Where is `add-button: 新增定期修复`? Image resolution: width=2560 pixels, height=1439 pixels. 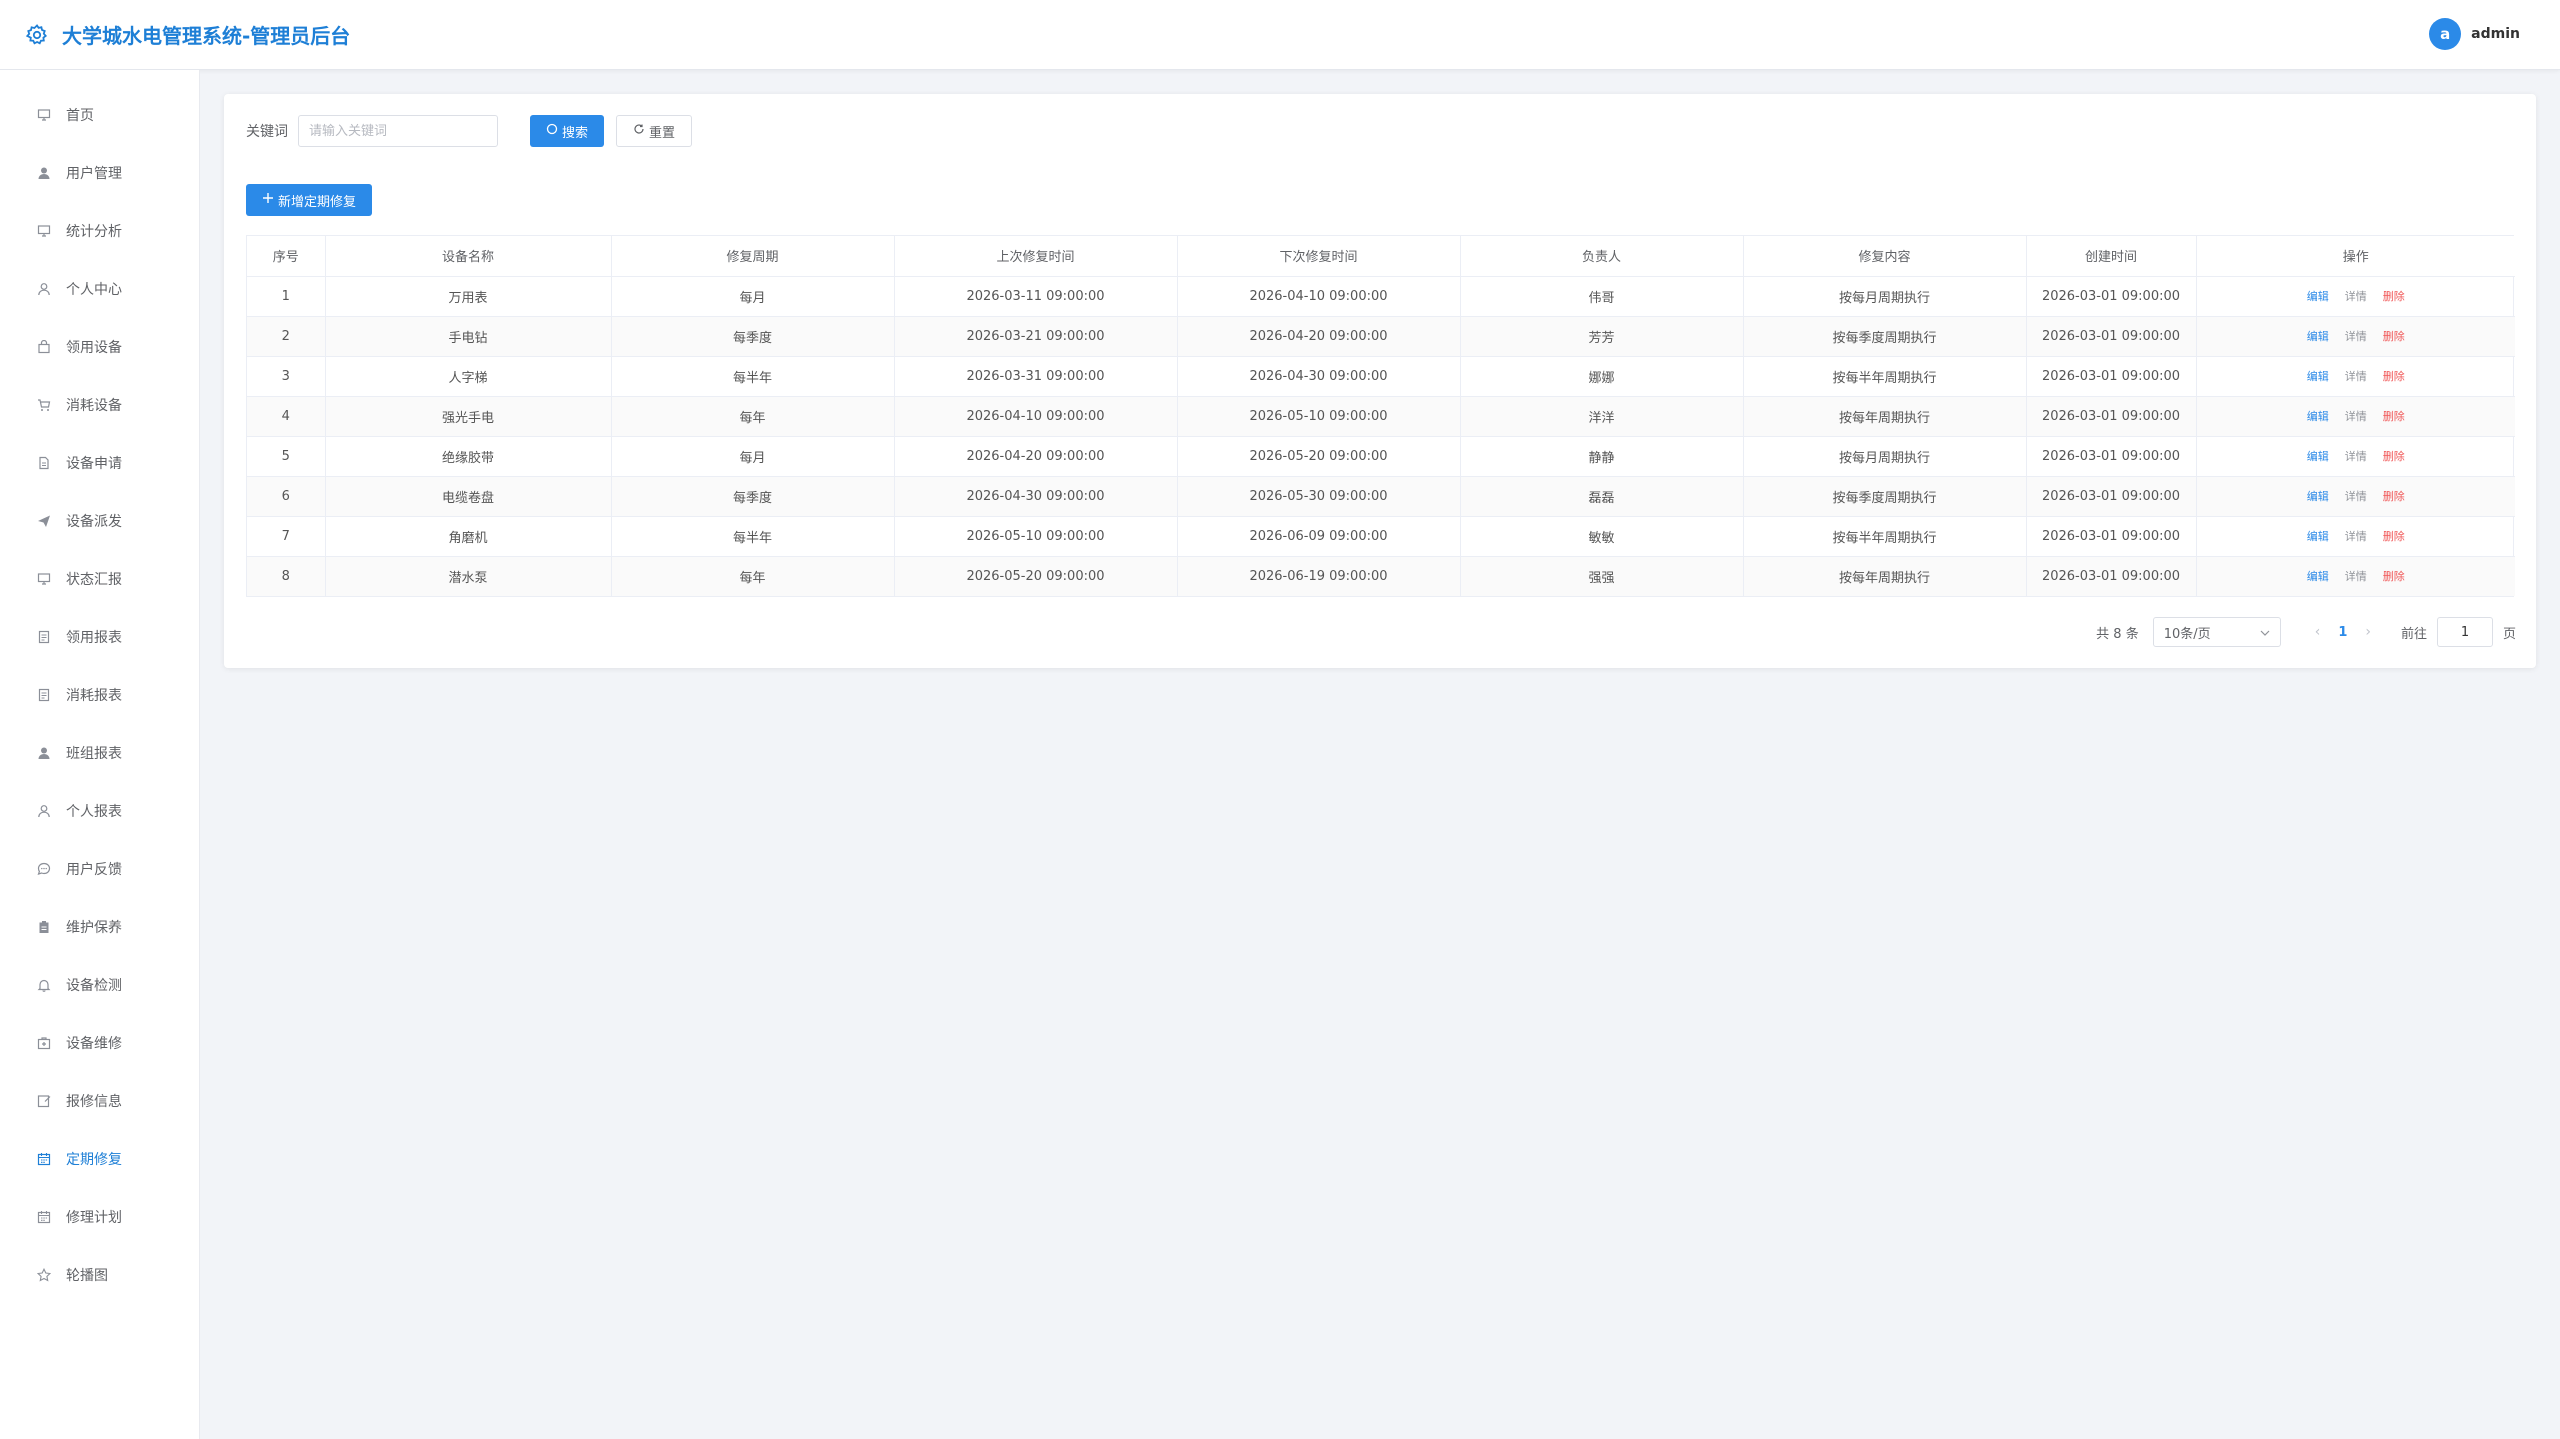
add-button: 新增定期修复 is located at coordinates (309, 200).